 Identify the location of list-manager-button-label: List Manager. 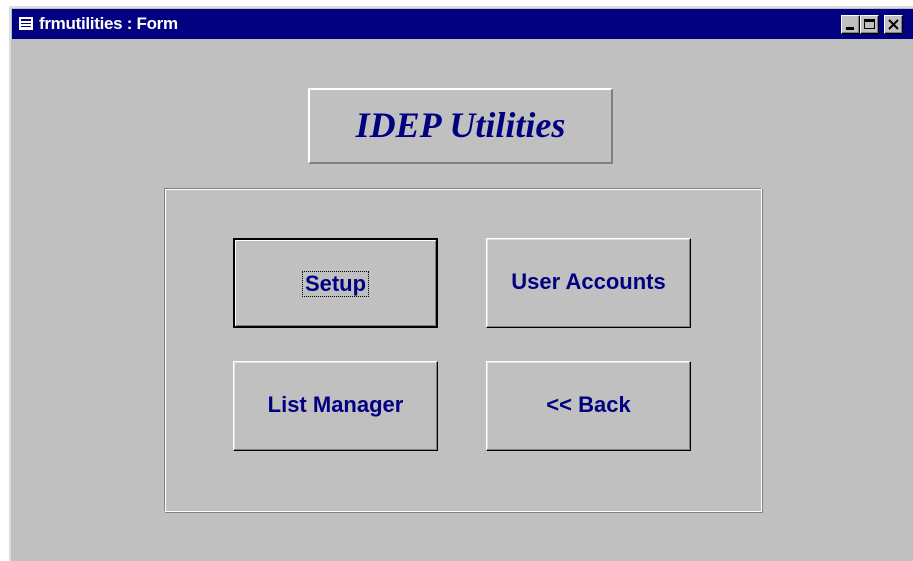
(335, 404).